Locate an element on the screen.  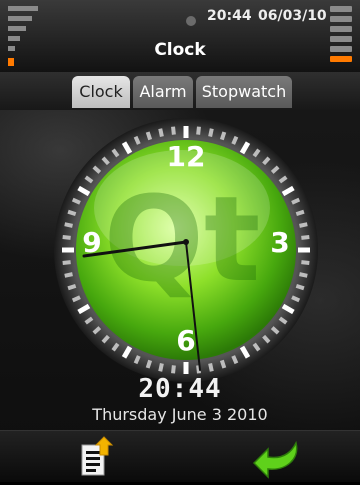
digital-time: 20:44 is located at coordinates (180, 389).